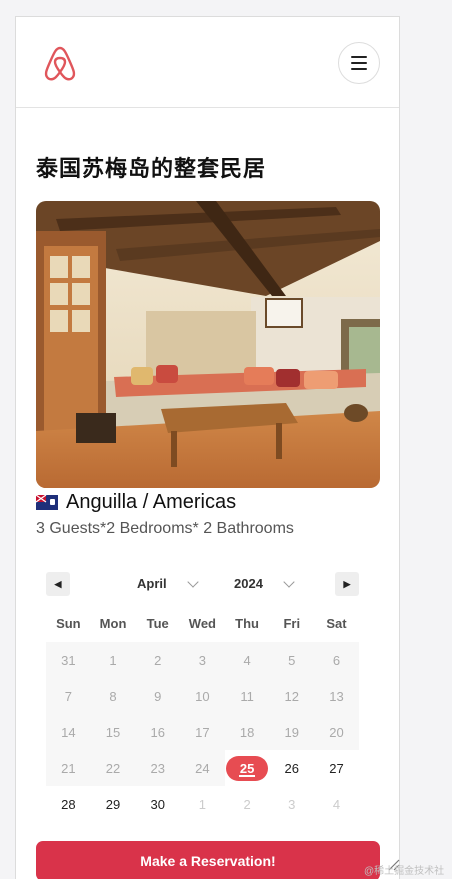  What do you see at coordinates (247, 696) in the screenshot?
I see `calendar-day: 11` at bounding box center [247, 696].